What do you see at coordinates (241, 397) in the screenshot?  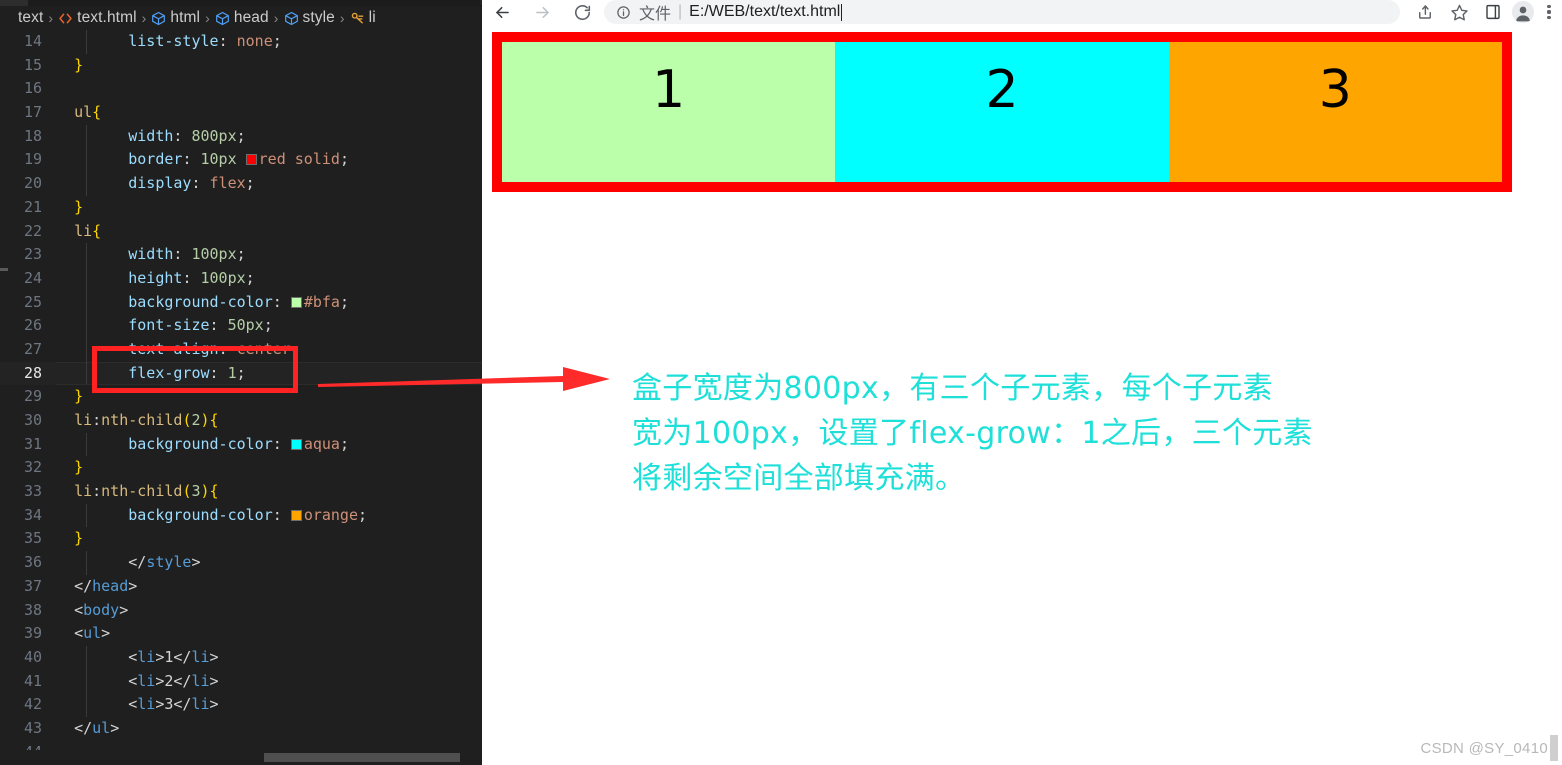 I see `code-line: 29 }` at bounding box center [241, 397].